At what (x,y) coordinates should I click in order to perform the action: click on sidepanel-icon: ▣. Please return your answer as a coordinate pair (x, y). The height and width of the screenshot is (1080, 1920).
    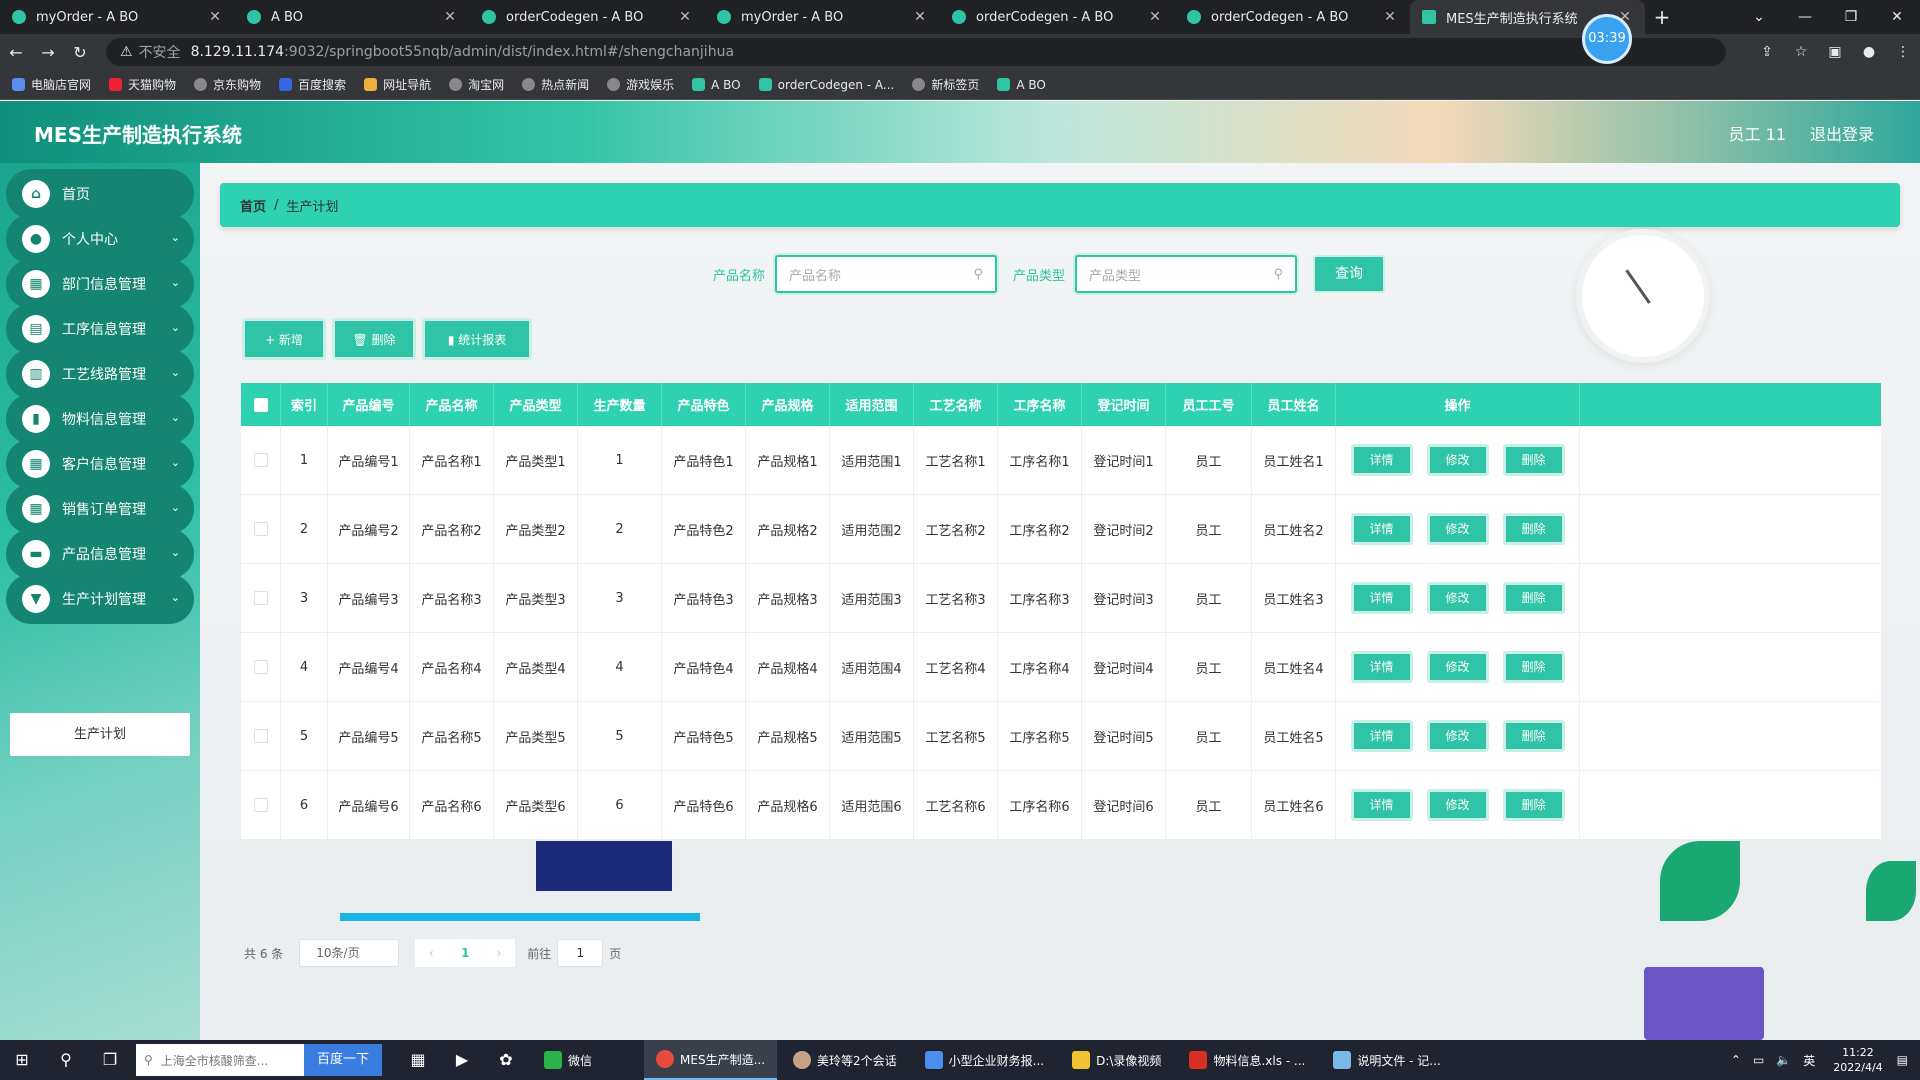
    Looking at the image, I should click on (1835, 52).